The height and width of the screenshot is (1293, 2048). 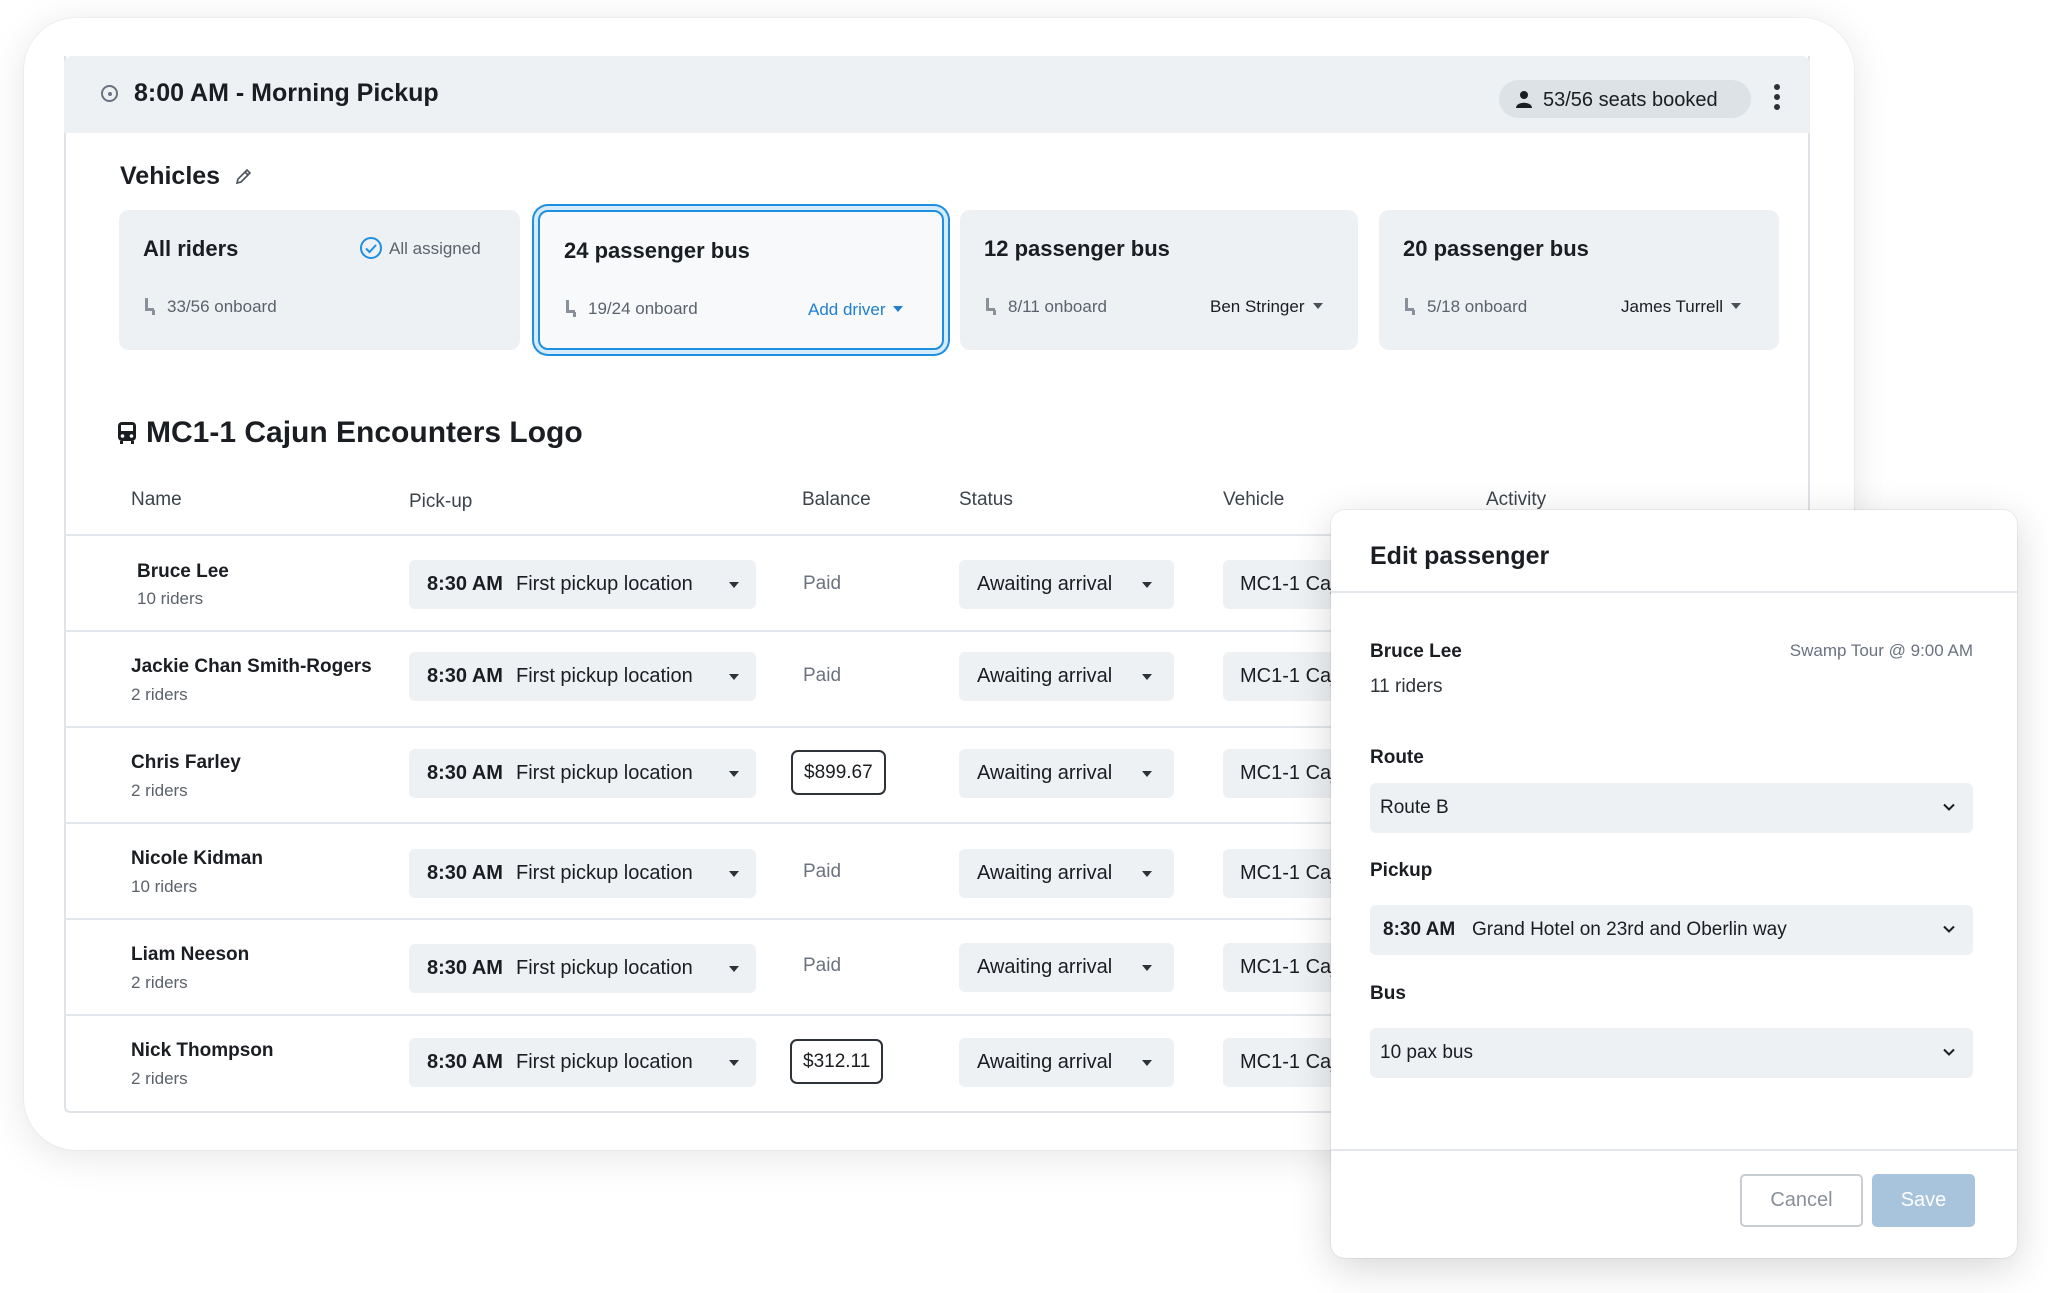 What do you see at coordinates (1923, 1200) in the screenshot?
I see `save-button: Save` at bounding box center [1923, 1200].